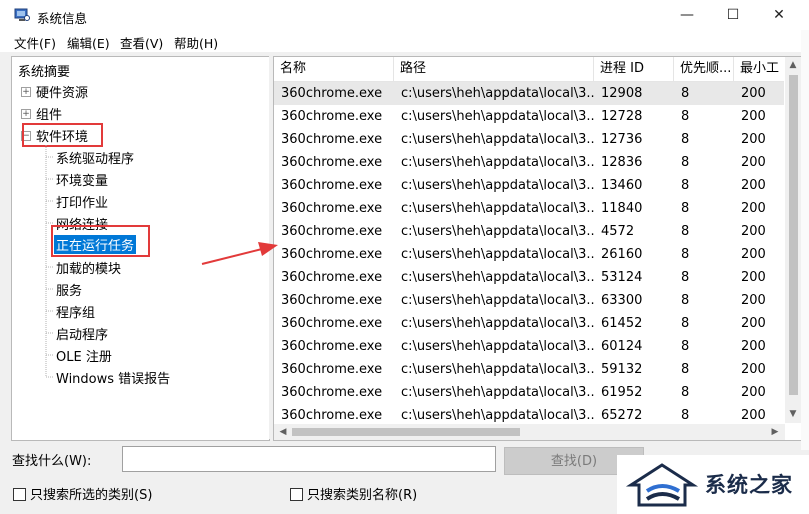 The height and width of the screenshot is (514, 809). I want to click on cell-pid: 4572, so click(618, 231).